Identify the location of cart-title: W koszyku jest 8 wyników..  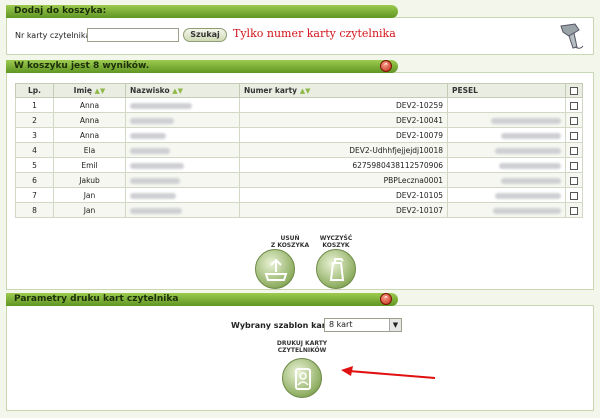
(202, 66).